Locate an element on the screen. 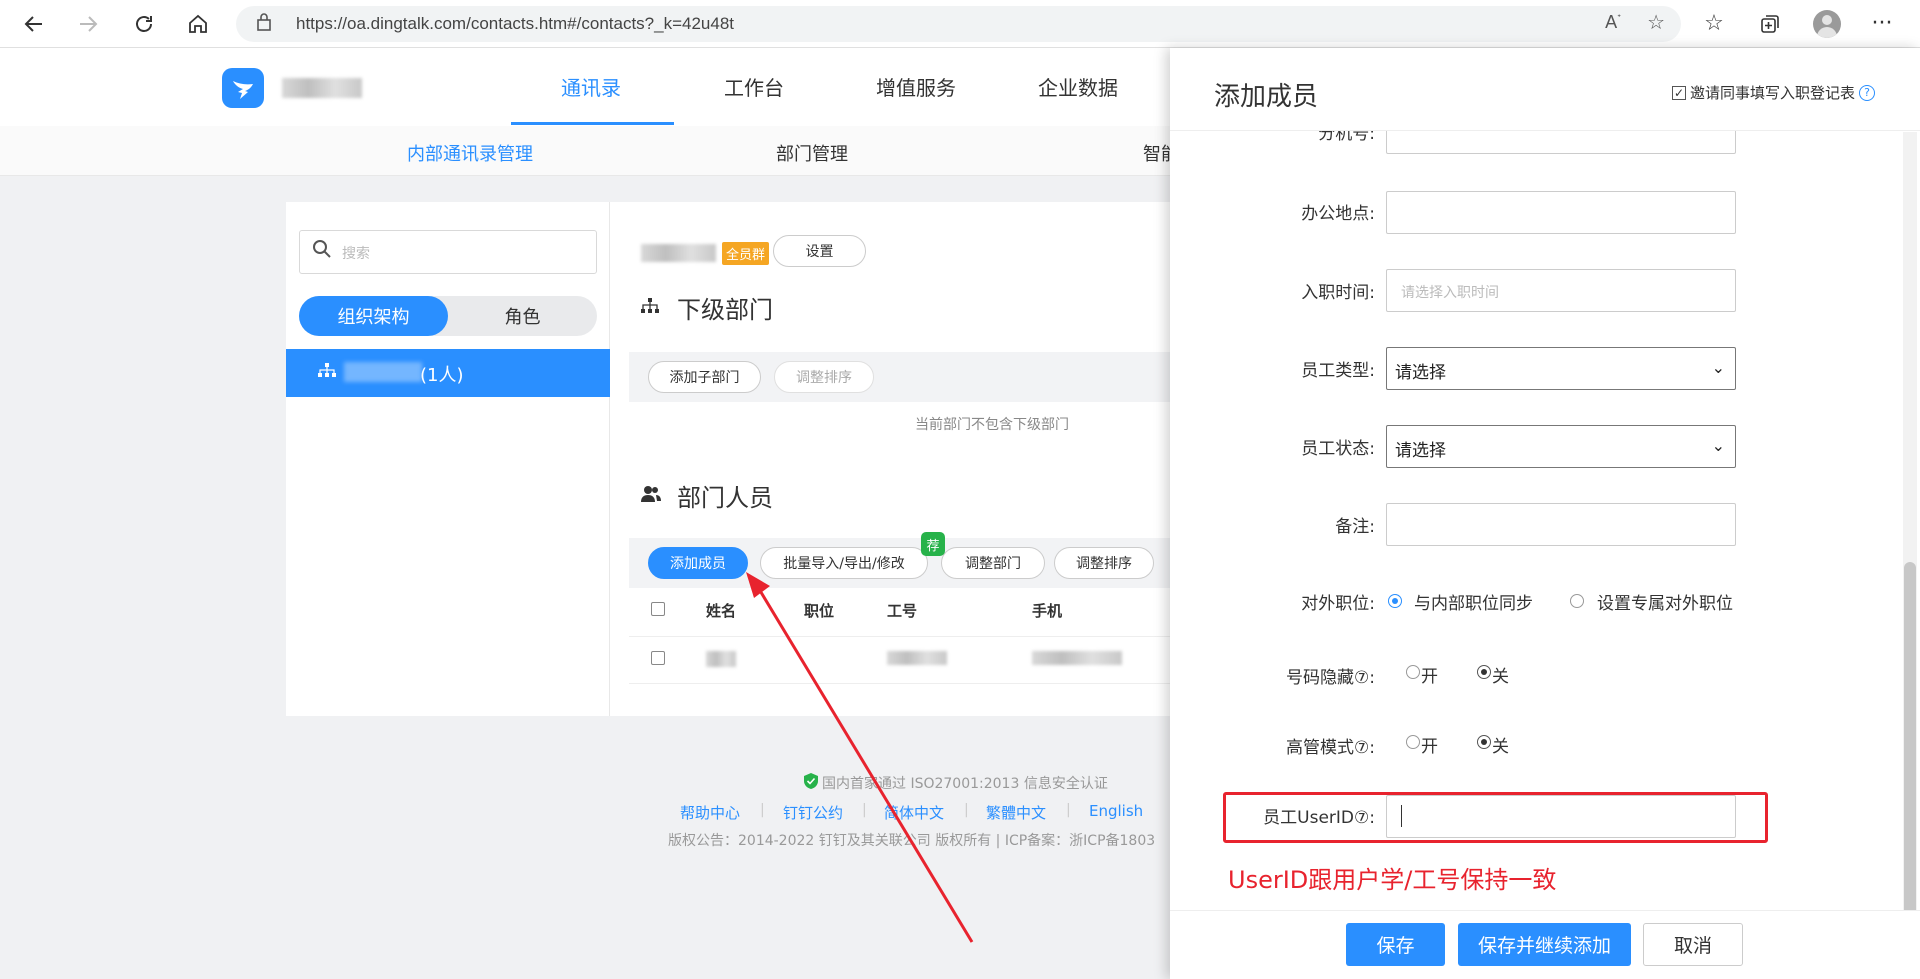  column-phone: 手机 is located at coordinates (1047, 611).